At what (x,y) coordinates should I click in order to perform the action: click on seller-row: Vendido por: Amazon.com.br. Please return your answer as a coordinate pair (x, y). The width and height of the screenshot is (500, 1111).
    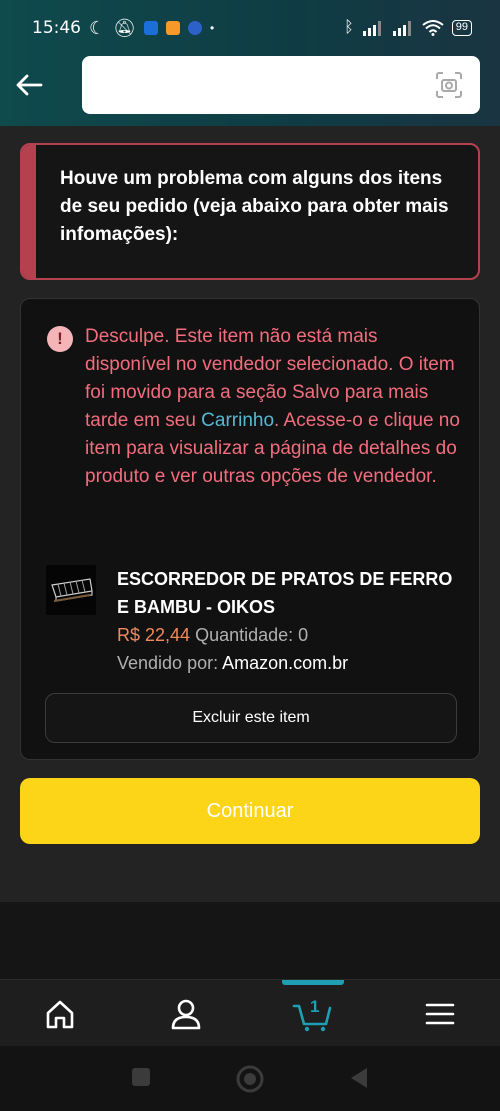
    Looking at the image, I should click on (232, 663).